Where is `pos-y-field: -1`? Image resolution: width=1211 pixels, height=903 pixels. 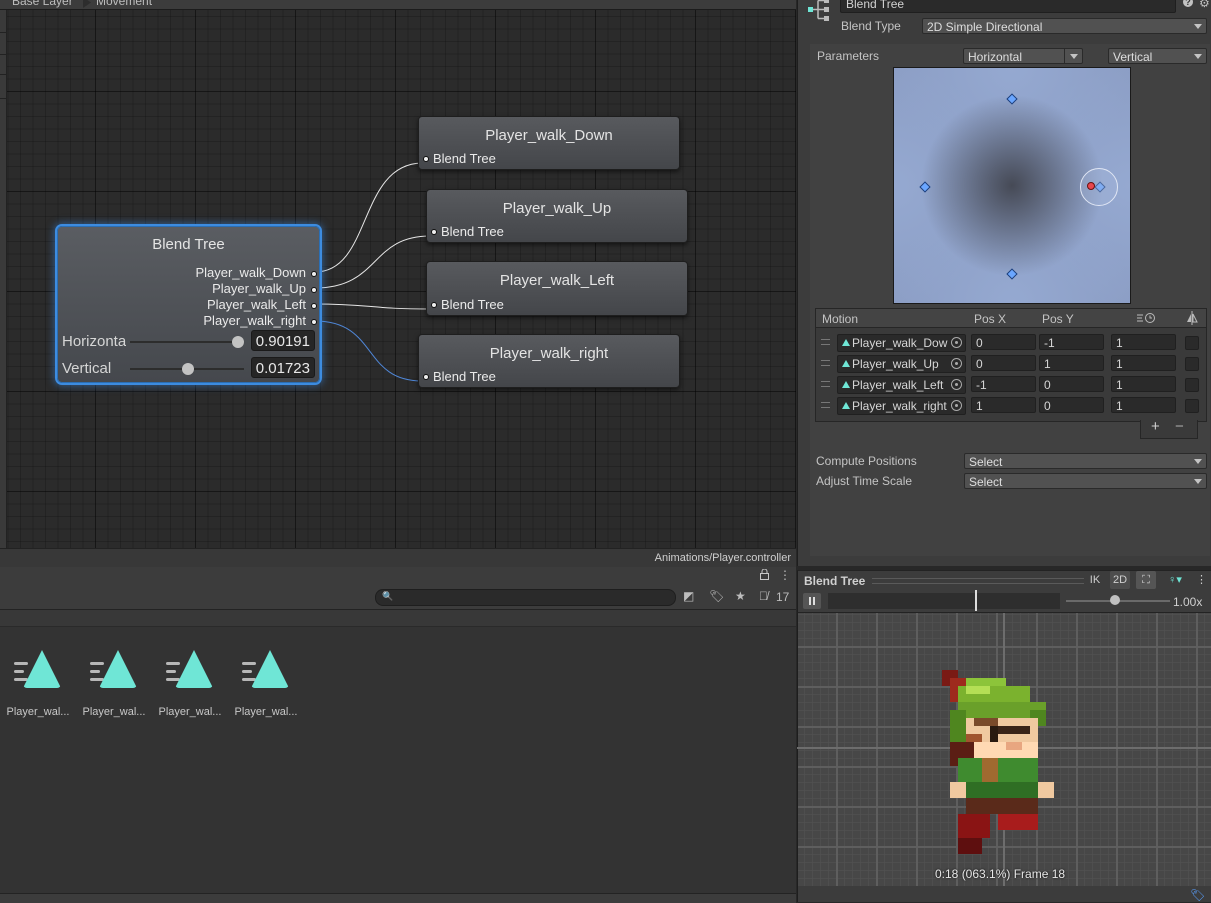 pos-y-field: -1 is located at coordinates (1071, 342).